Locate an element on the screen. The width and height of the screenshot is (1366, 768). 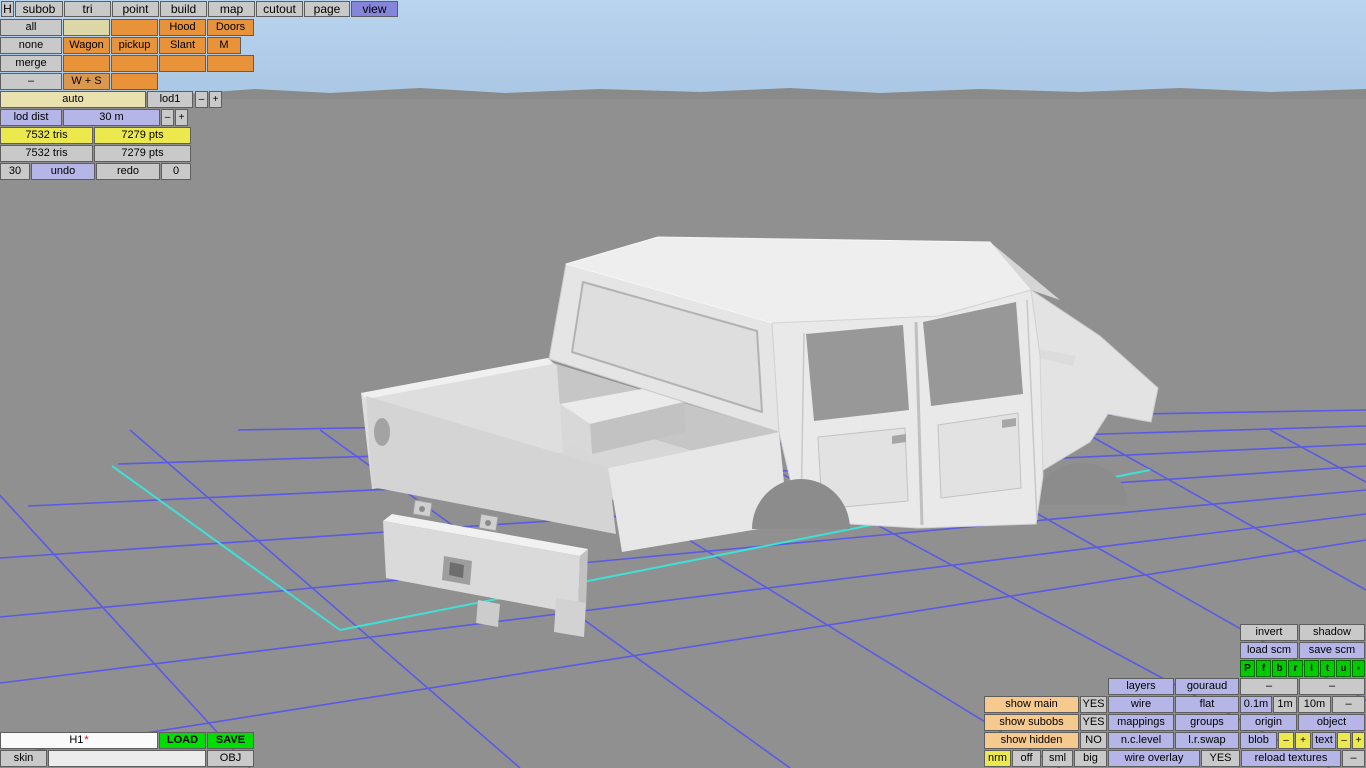
object-button: object is located at coordinates (1331, 722).